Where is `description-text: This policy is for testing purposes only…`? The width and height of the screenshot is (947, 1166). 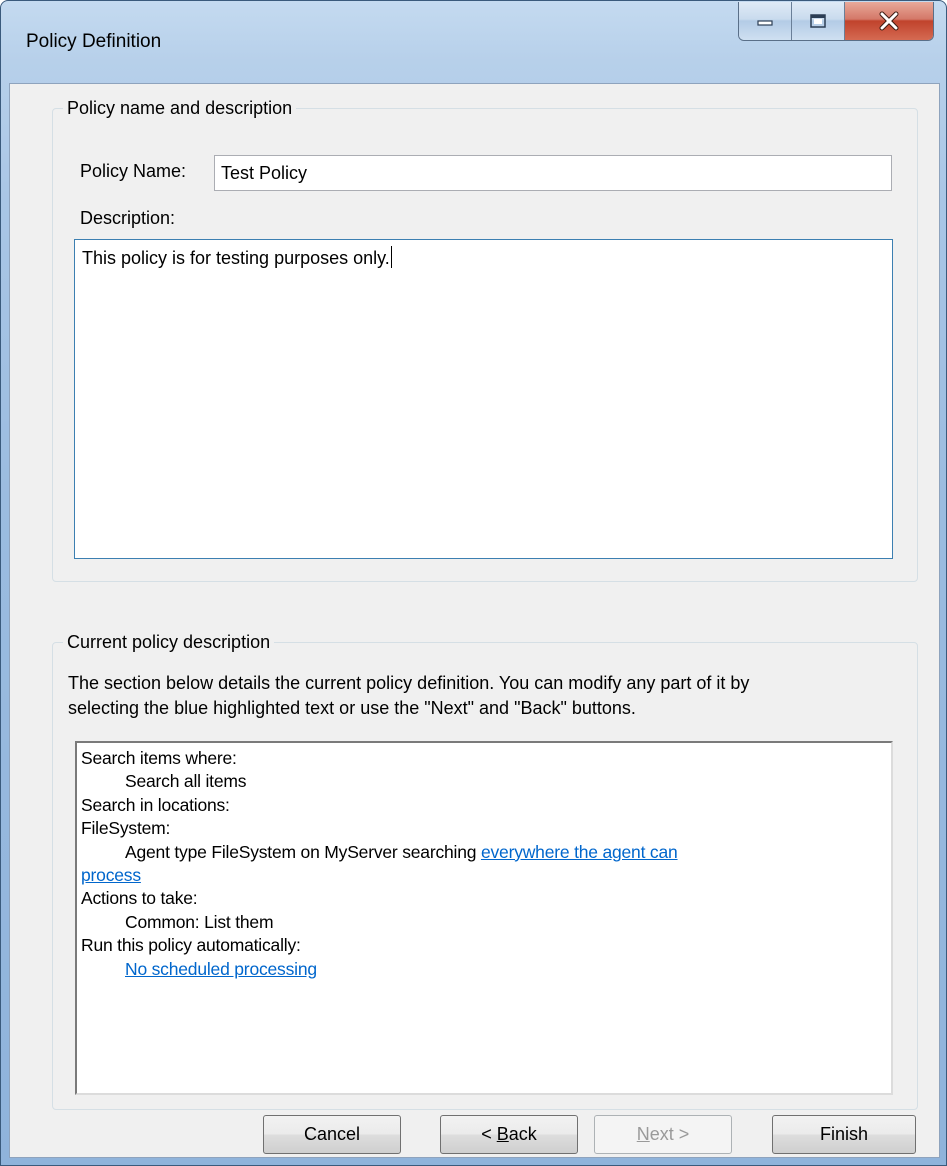
description-text: This policy is for testing purposes only… is located at coordinates (236, 258).